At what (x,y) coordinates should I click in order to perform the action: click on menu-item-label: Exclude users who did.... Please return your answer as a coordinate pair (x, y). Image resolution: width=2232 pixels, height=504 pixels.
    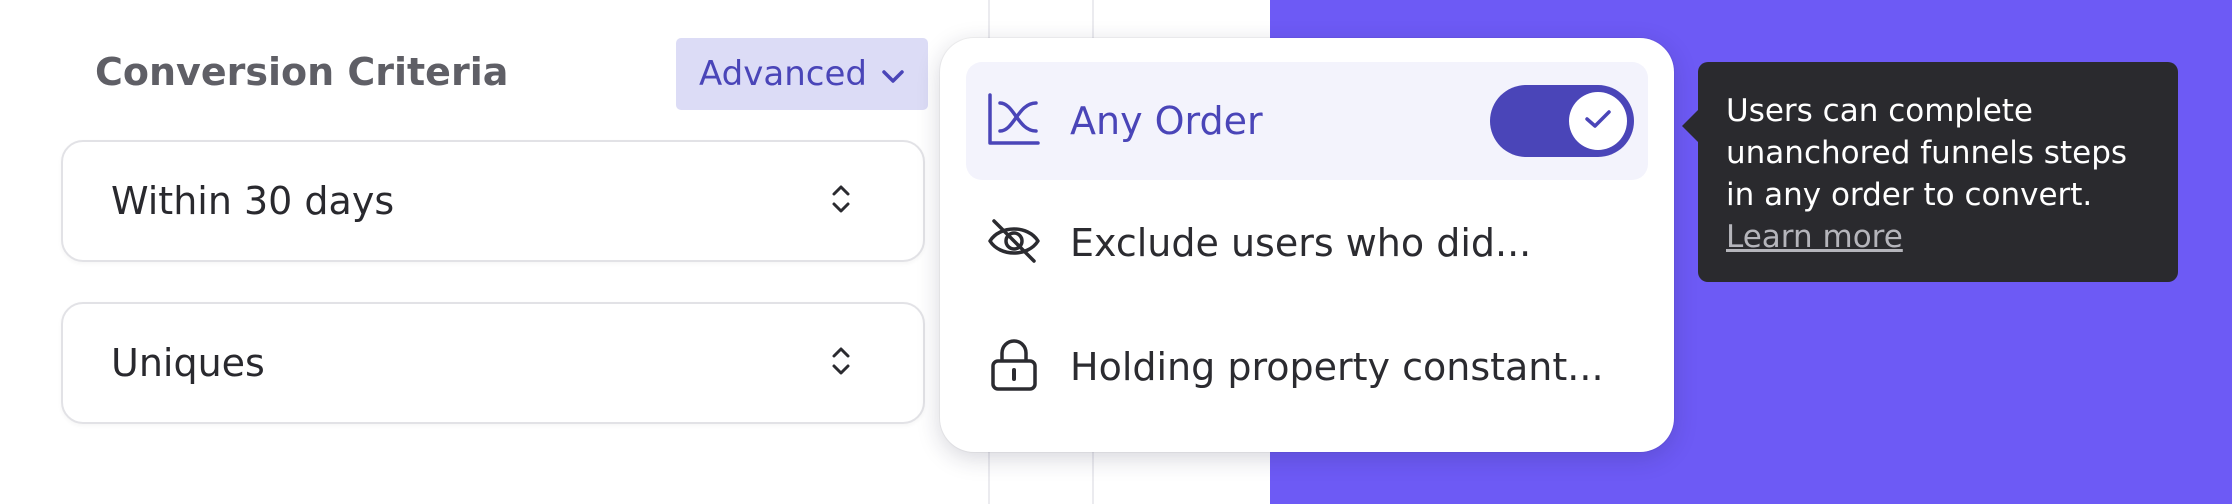
    Looking at the image, I should click on (1301, 243).